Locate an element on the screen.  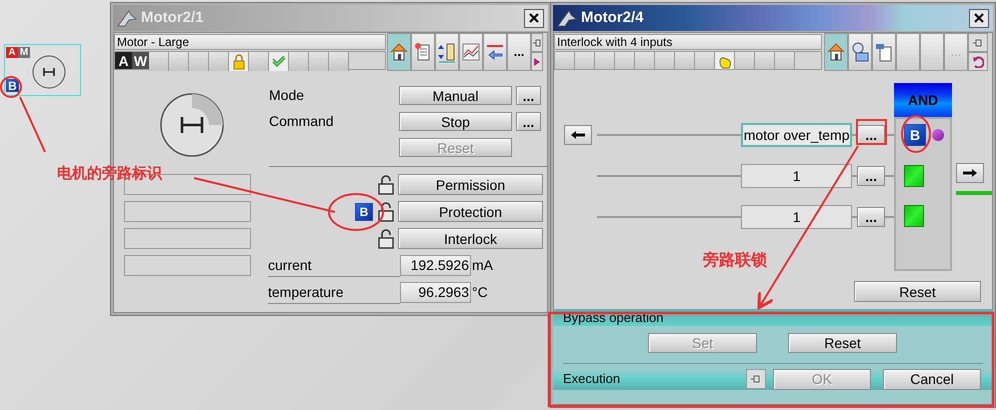
cancel-button: Cancel is located at coordinates (932, 379).